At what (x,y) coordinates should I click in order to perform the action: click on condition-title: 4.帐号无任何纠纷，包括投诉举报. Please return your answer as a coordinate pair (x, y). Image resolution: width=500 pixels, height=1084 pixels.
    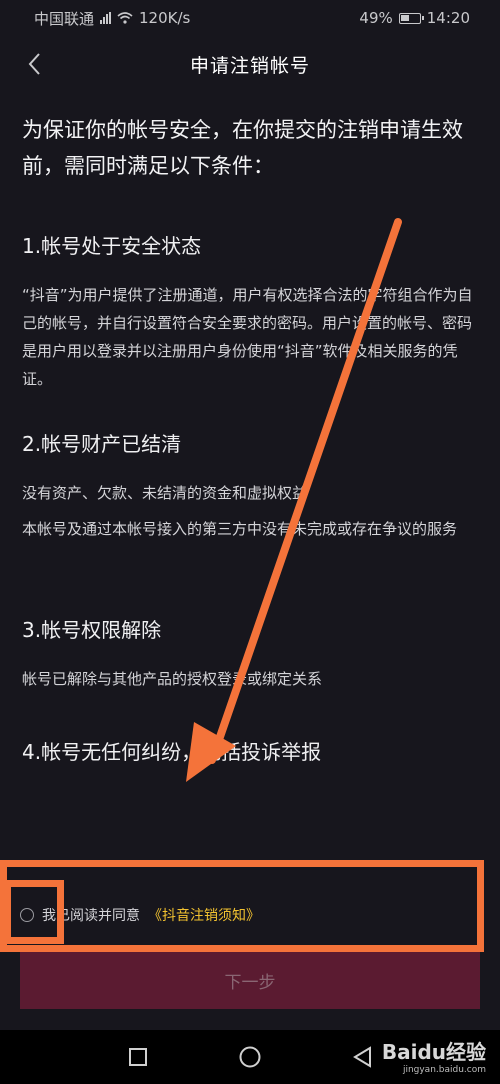
    Looking at the image, I should click on (172, 752).